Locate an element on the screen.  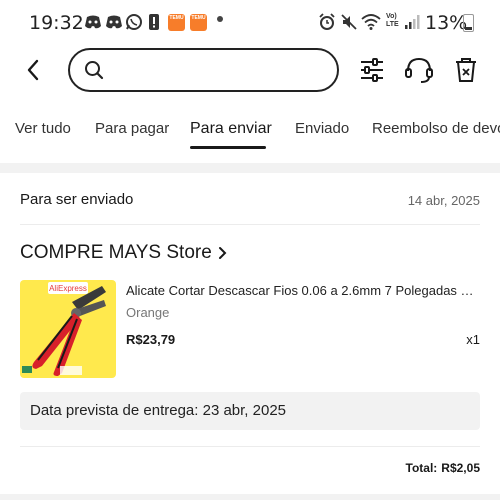
thumb-brand-text: AliExpress is located at coordinates (68, 288).